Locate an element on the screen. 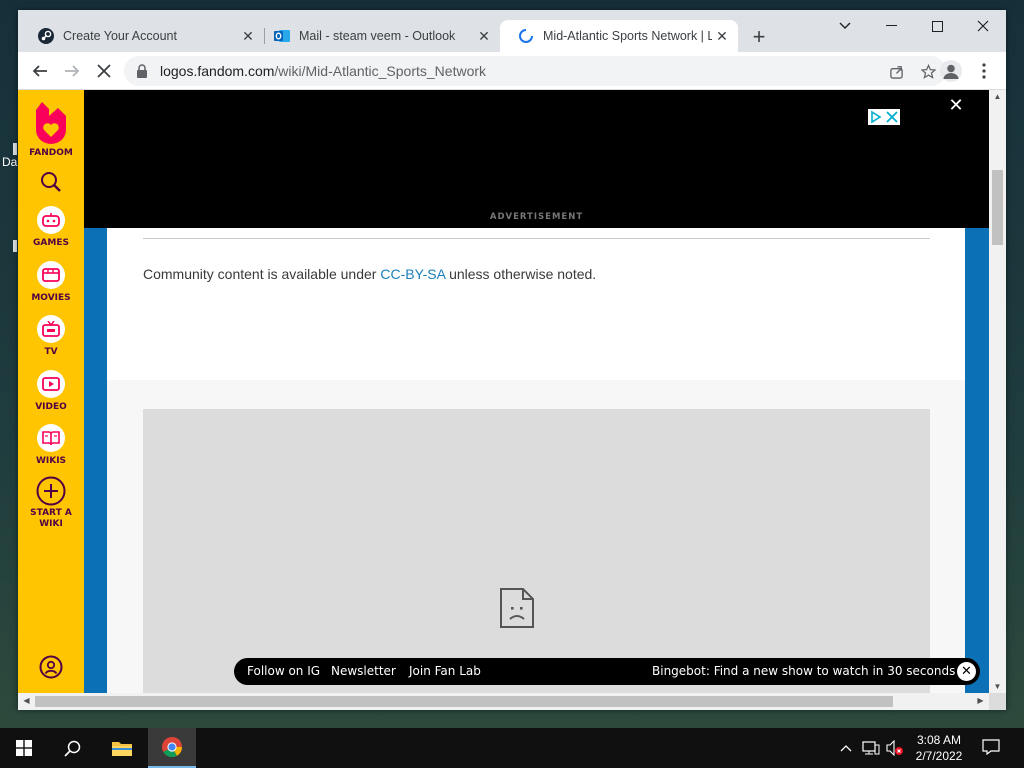 This screenshot has width=1024, height=768. tab-outlook-mail: Mail - steam veem - Outlook ✕ is located at coordinates (378, 36).